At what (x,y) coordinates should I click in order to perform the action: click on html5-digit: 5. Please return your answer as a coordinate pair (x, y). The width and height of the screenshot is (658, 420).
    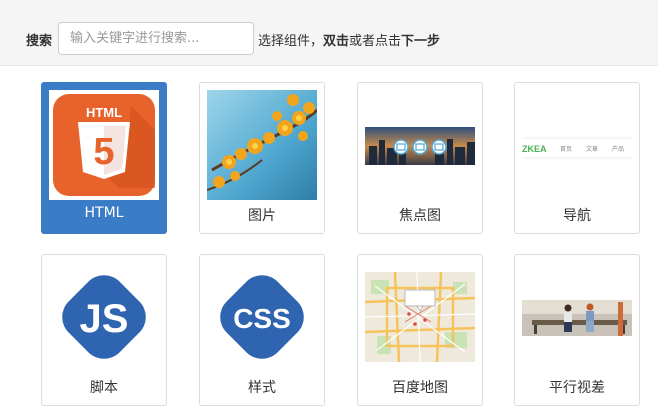
    Looking at the image, I should click on (103, 152).